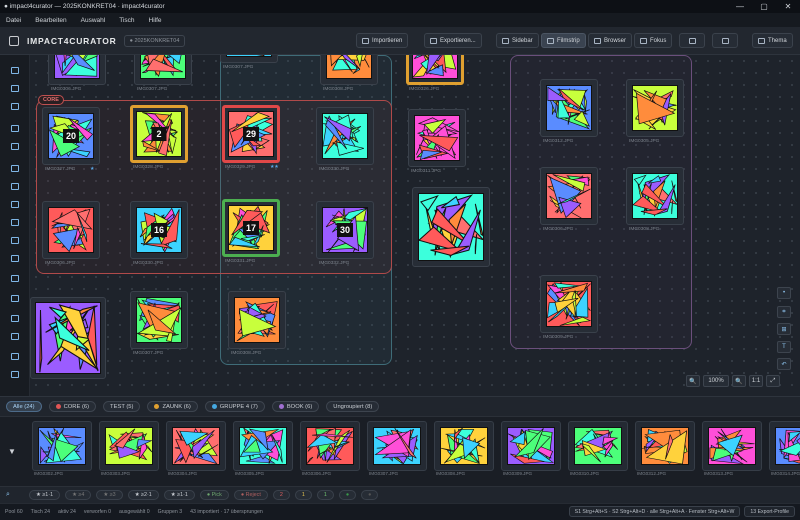 Image resolution: width=800 pixels, height=520 pixels. Describe the element at coordinates (740, 6) in the screenshot. I see `minimize-button: —` at that location.